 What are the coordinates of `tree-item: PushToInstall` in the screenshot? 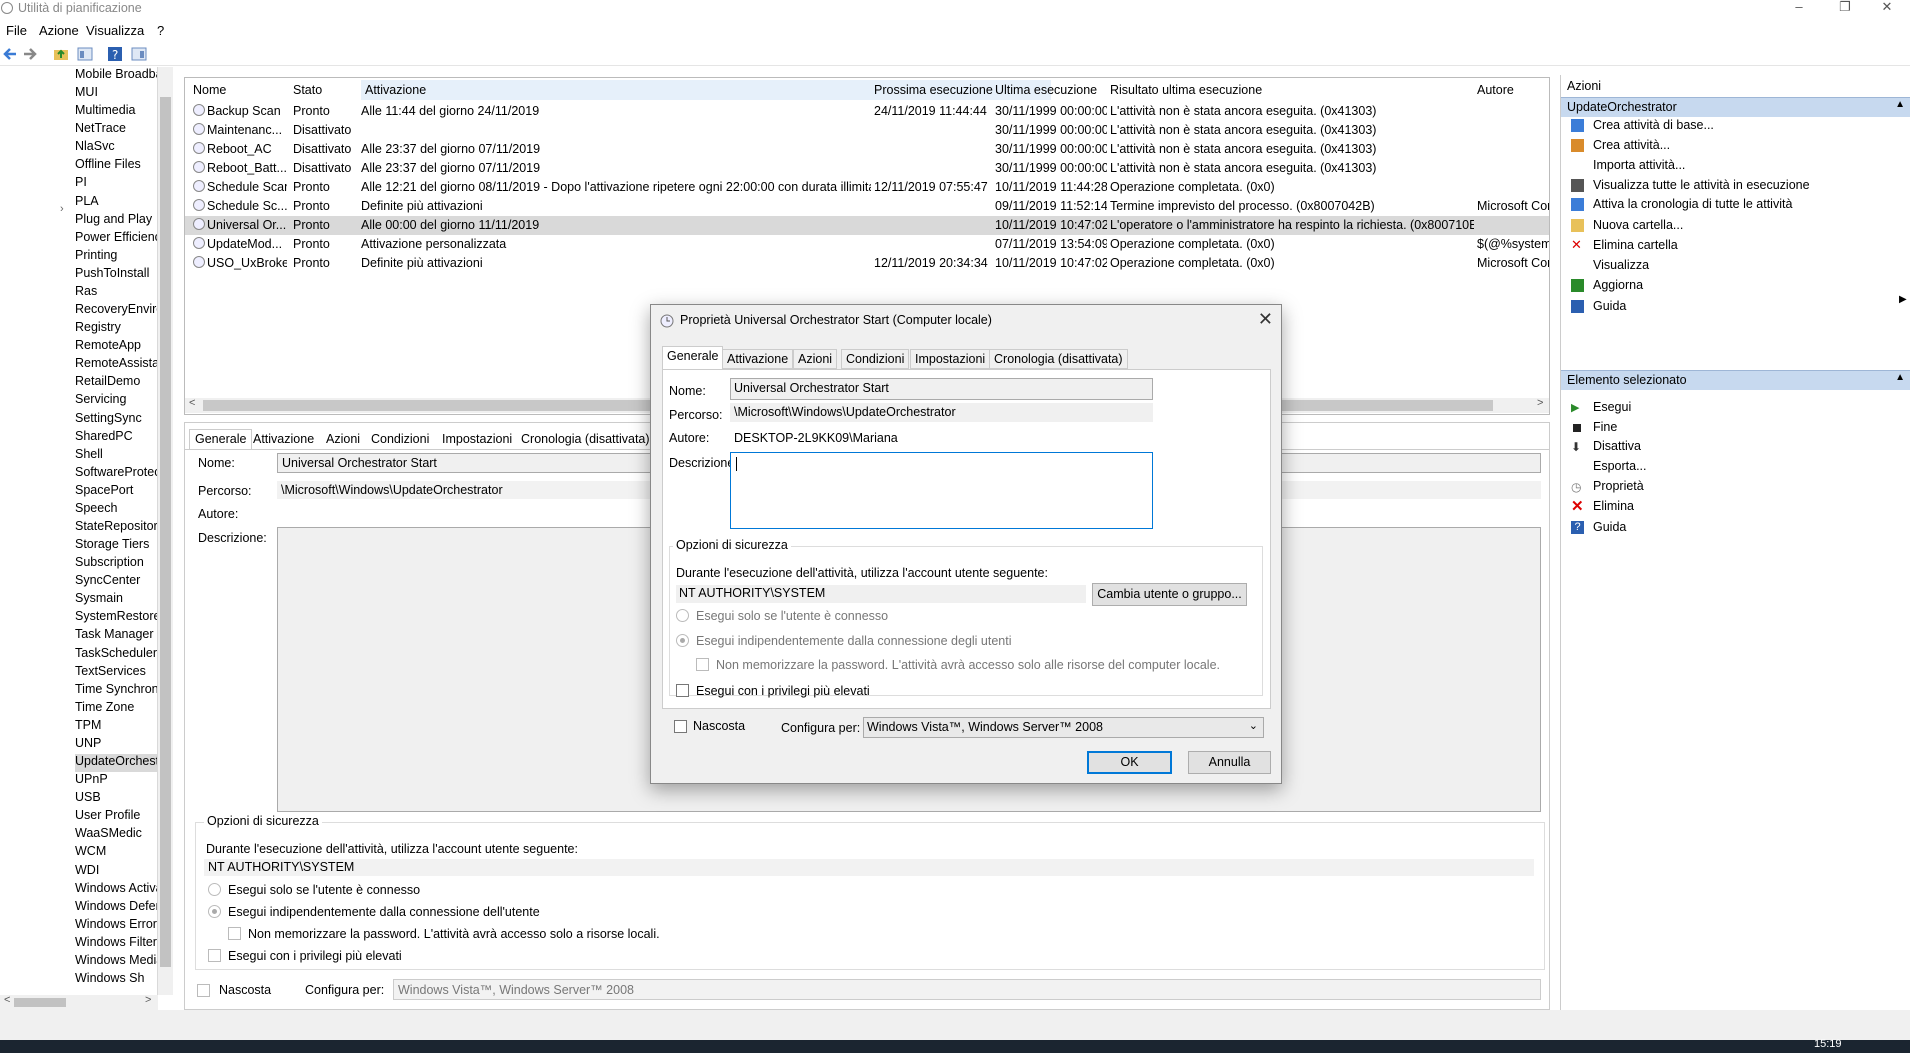 It's located at (116, 275).